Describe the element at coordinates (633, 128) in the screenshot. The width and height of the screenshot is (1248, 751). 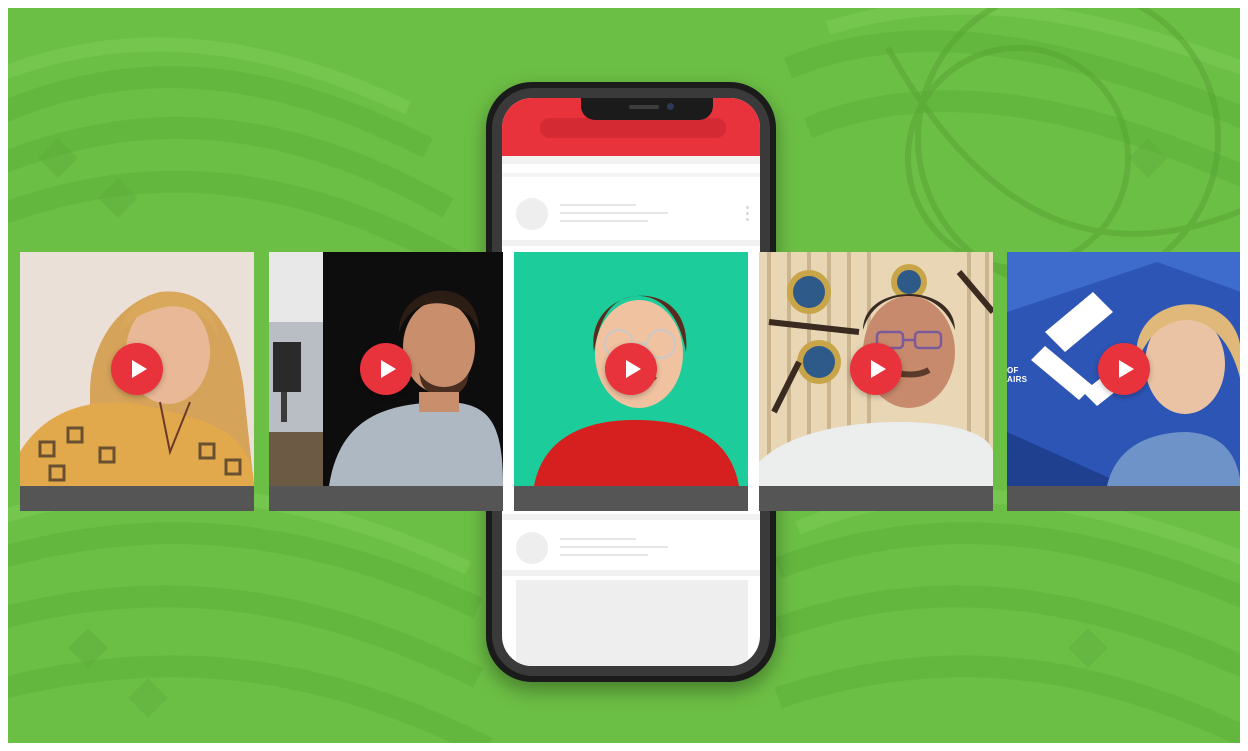
I see `app-header-bar` at that location.